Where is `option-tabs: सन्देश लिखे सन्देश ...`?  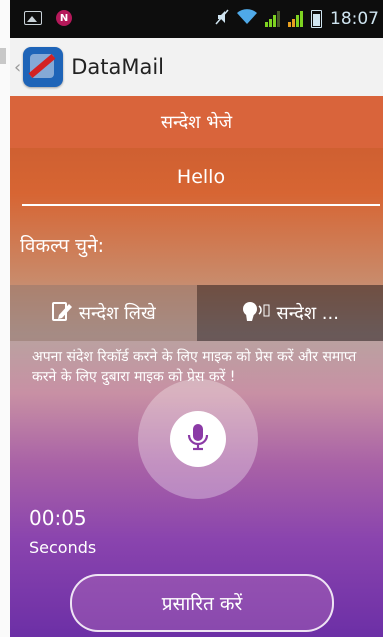
option-tabs: सन्देश लिखे सन्देश ... is located at coordinates (196, 313).